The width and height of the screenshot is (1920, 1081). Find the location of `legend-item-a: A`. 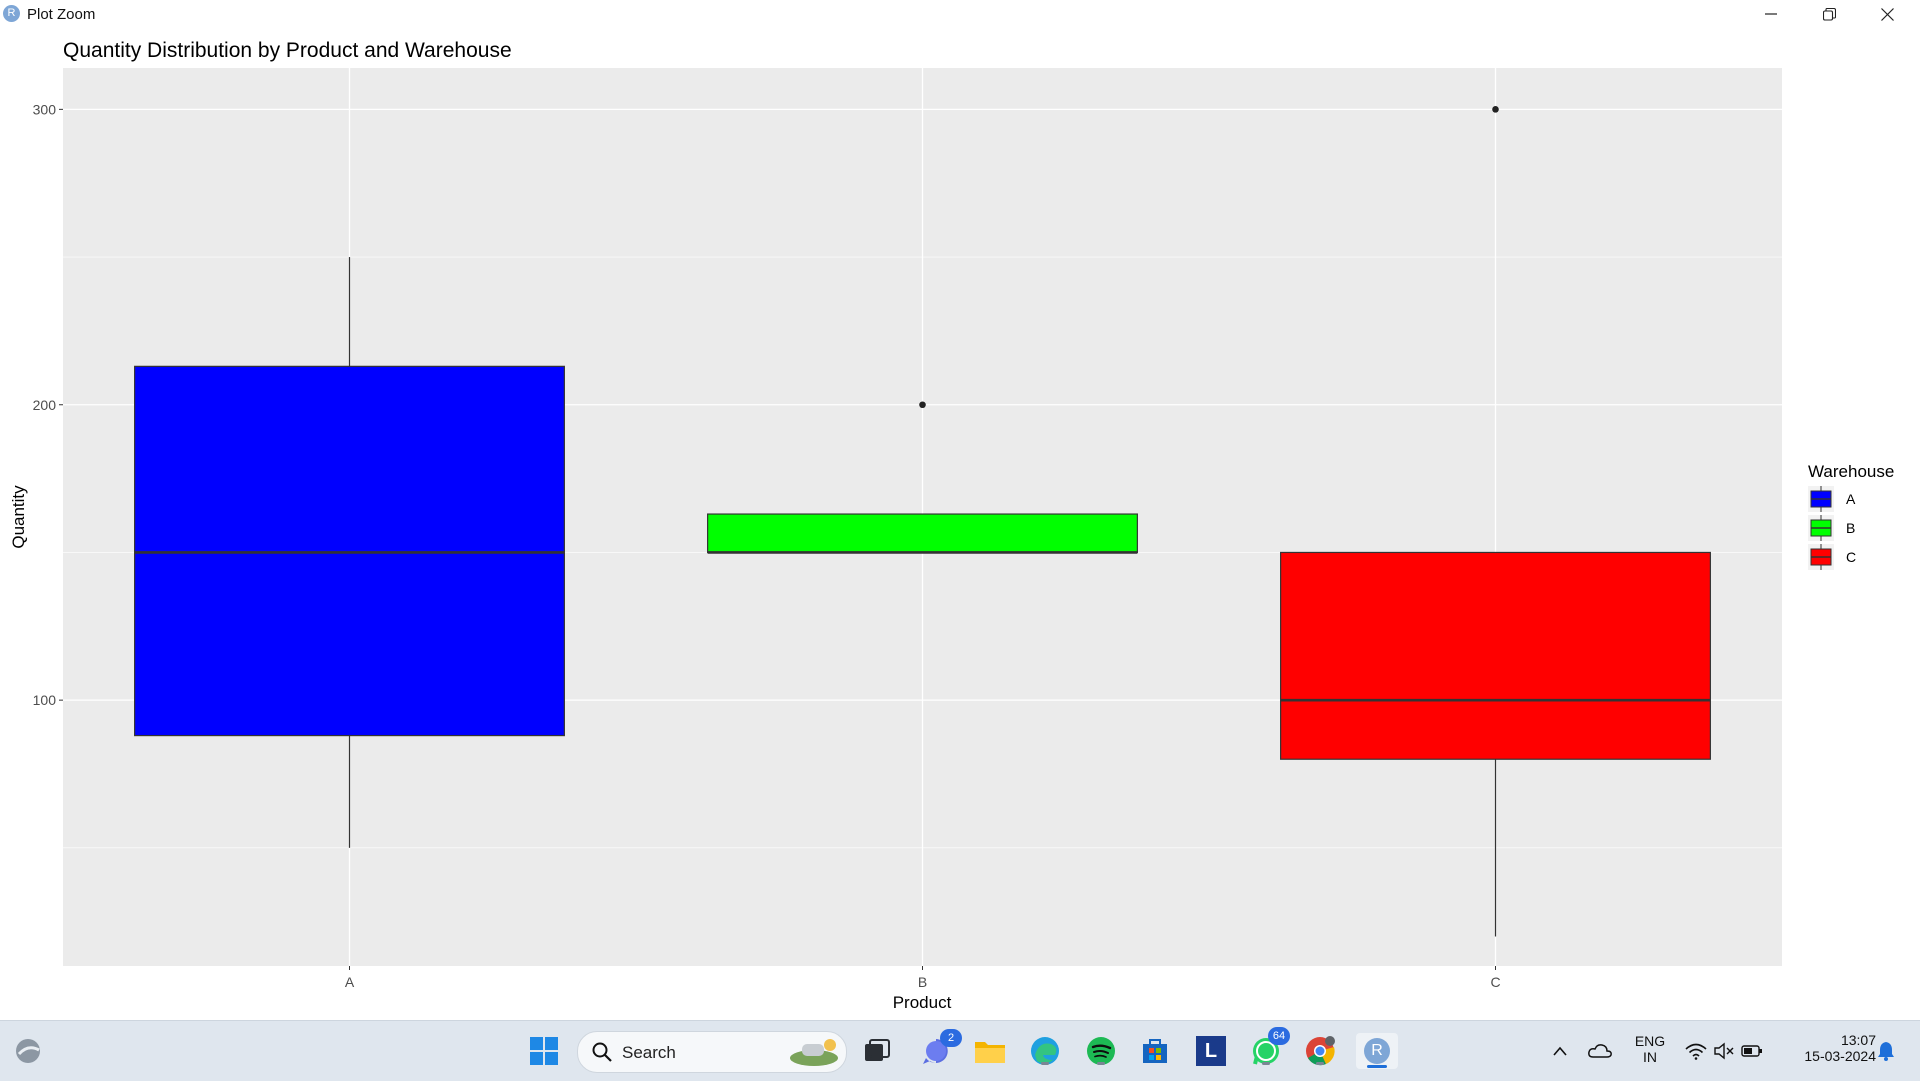

legend-item-a: A is located at coordinates (1832, 499).